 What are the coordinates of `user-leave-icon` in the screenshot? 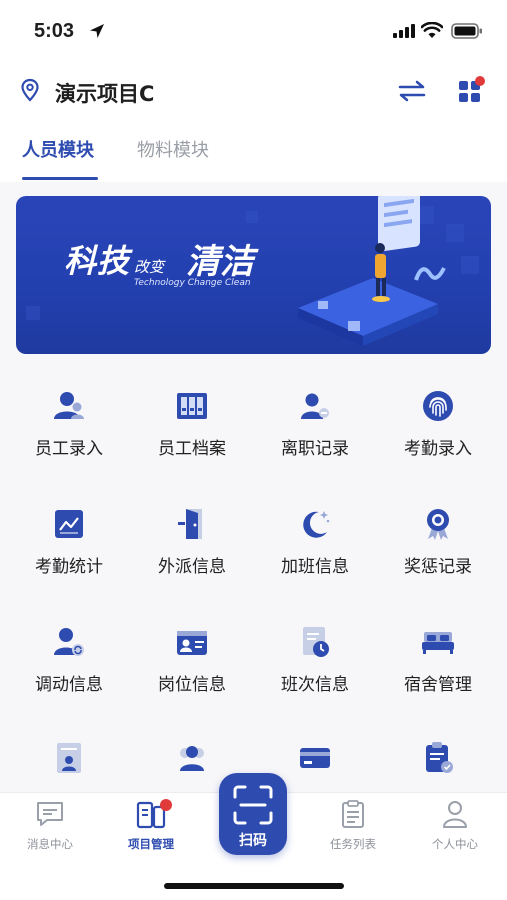 It's located at (315, 406).